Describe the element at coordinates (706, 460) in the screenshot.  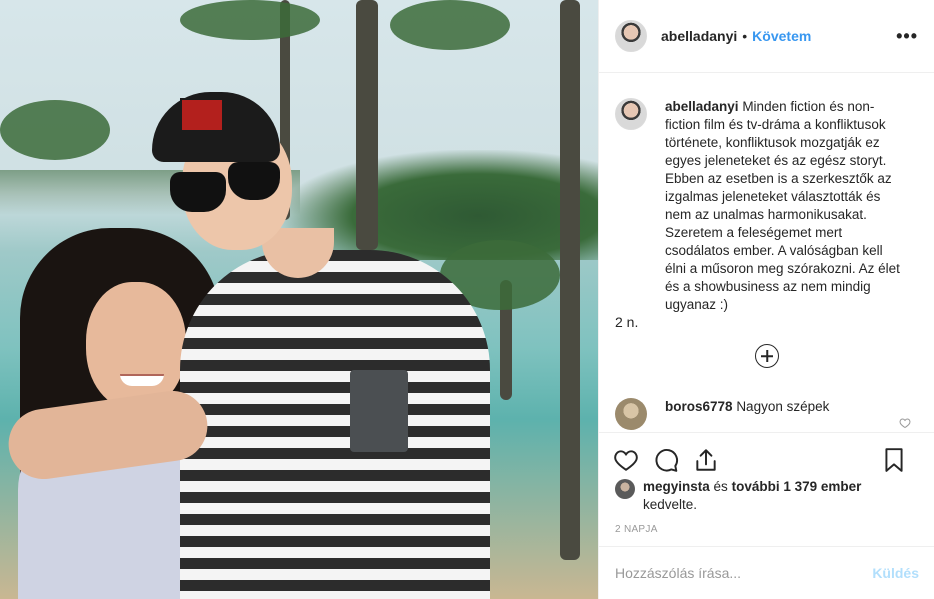
I see `share-icon` at that location.